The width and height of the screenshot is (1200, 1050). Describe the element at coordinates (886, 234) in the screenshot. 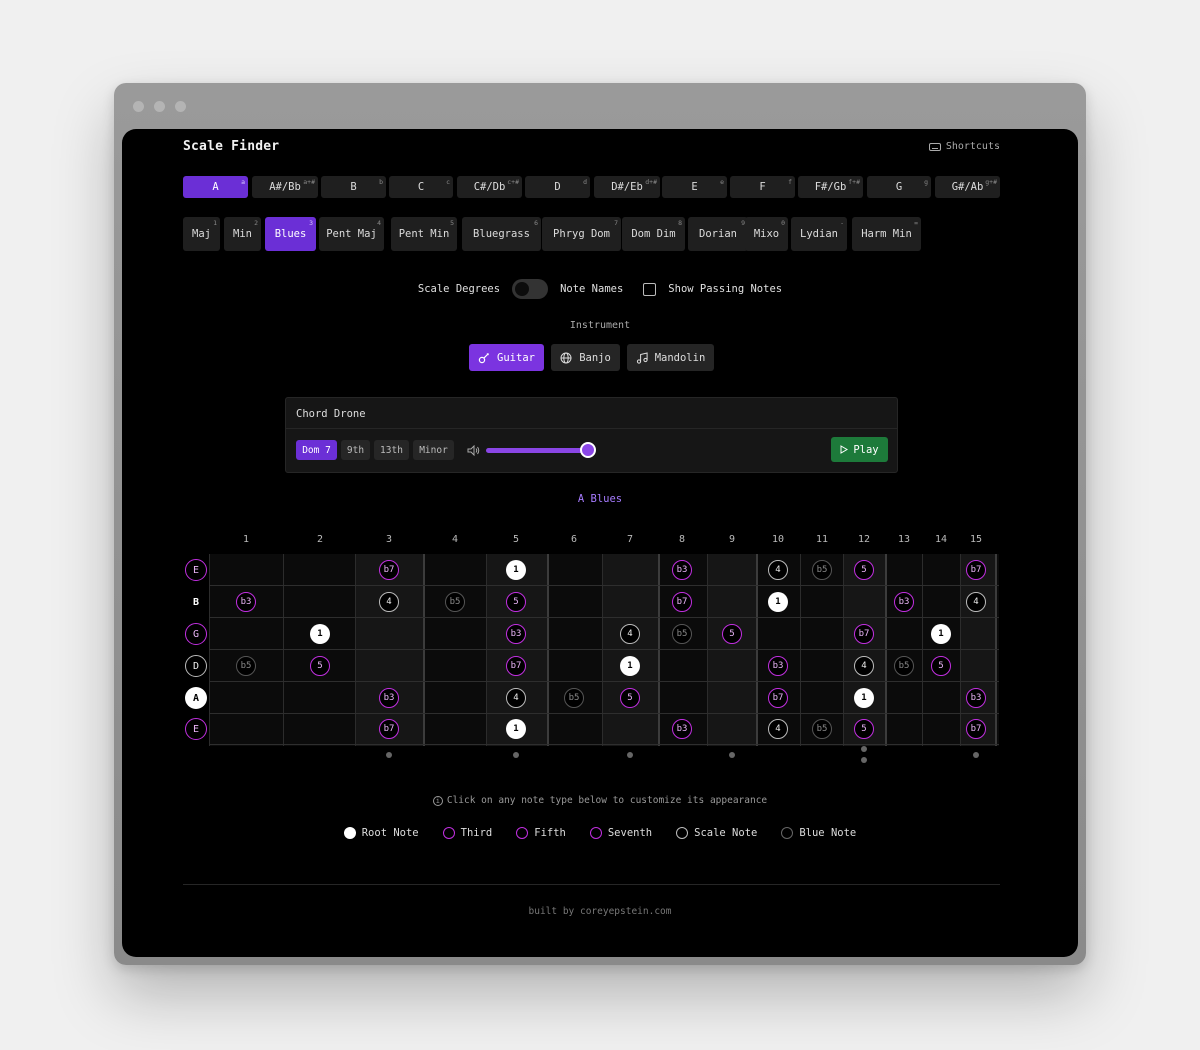

I see `scale-button-11: Harm Min =` at that location.